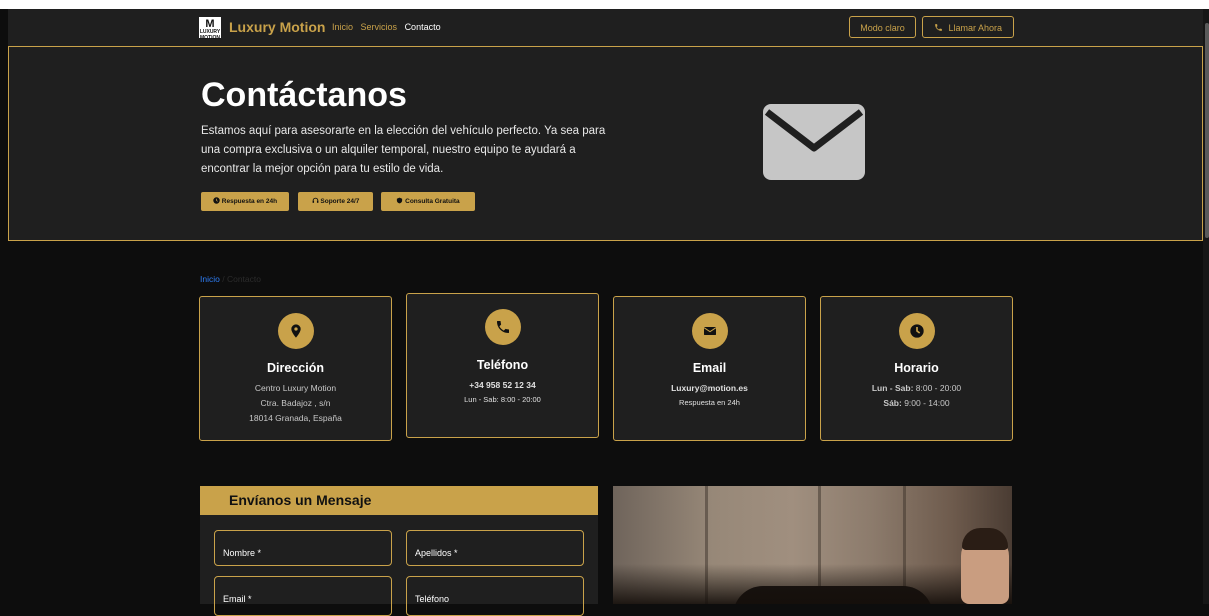 The image size is (1209, 616). What do you see at coordinates (295, 403) in the screenshot?
I see `address-line-2: Ctra. Badajoz , s/n` at bounding box center [295, 403].